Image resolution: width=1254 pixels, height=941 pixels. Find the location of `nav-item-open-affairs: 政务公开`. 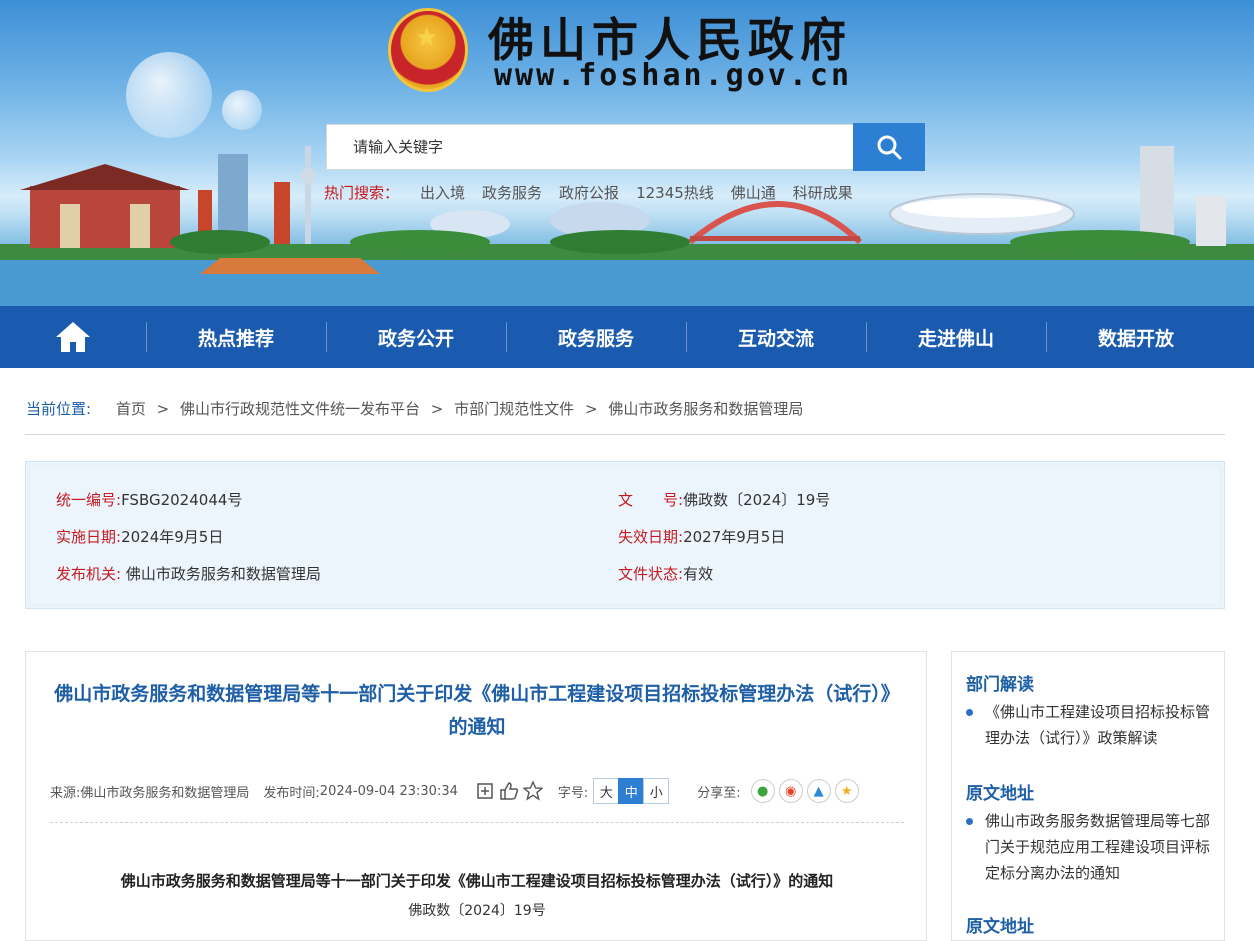

nav-item-open-affairs: 政务公开 is located at coordinates (416, 337).